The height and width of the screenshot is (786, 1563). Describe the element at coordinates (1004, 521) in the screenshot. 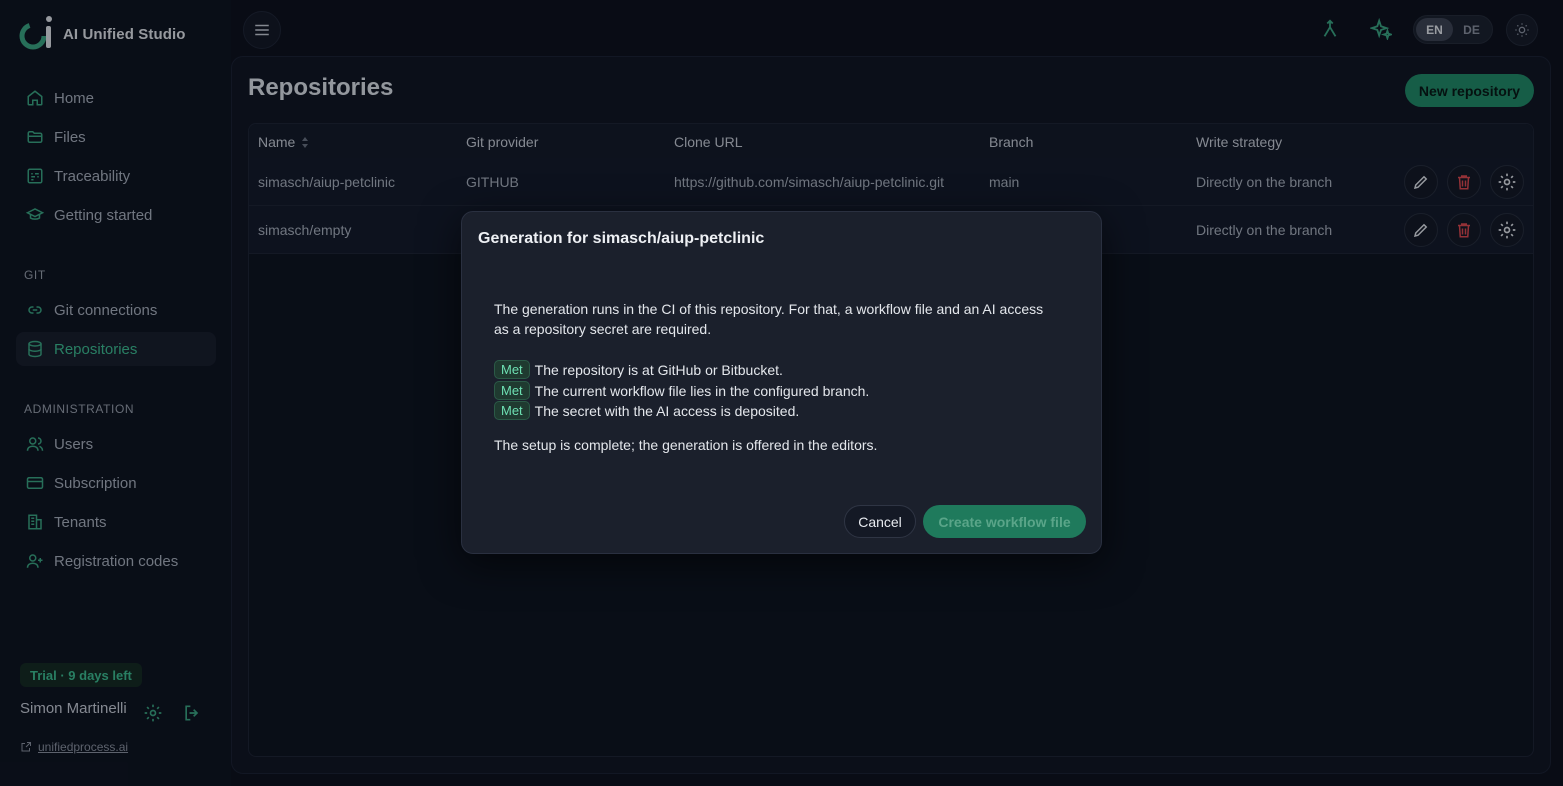

I see `create-workflow-file-button: Create workflow file` at that location.